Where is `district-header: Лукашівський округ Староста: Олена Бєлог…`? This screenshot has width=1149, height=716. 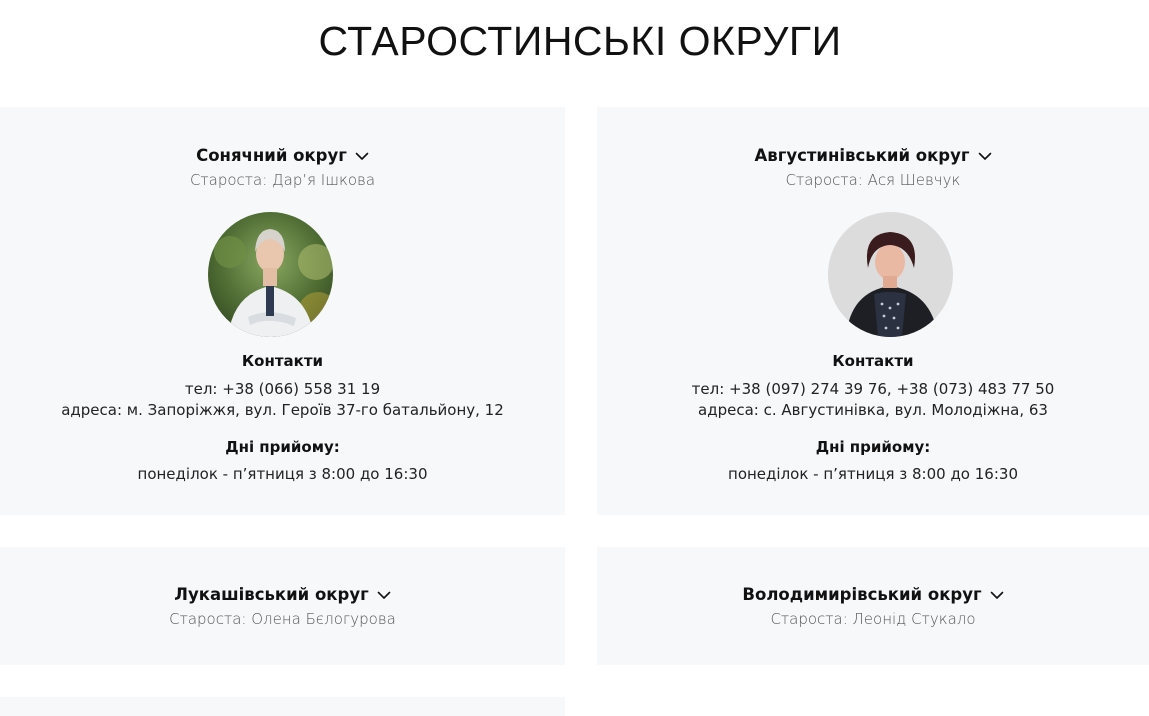
district-header: Лукашівський округ Староста: Олена Бєлог… is located at coordinates (282, 606).